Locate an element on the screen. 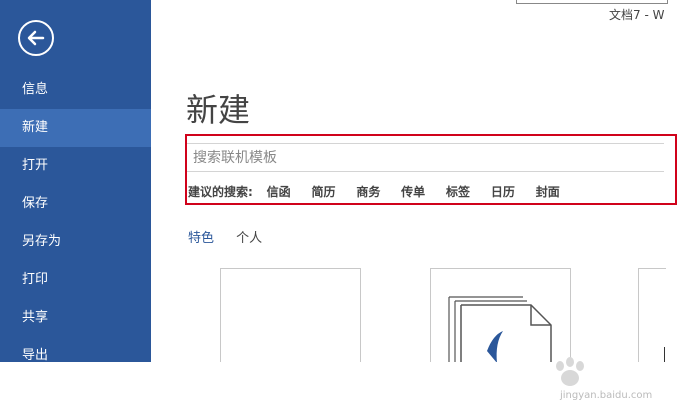 The width and height of the screenshot is (683, 416). sidebar-item-share: 共享 is located at coordinates (75, 318).